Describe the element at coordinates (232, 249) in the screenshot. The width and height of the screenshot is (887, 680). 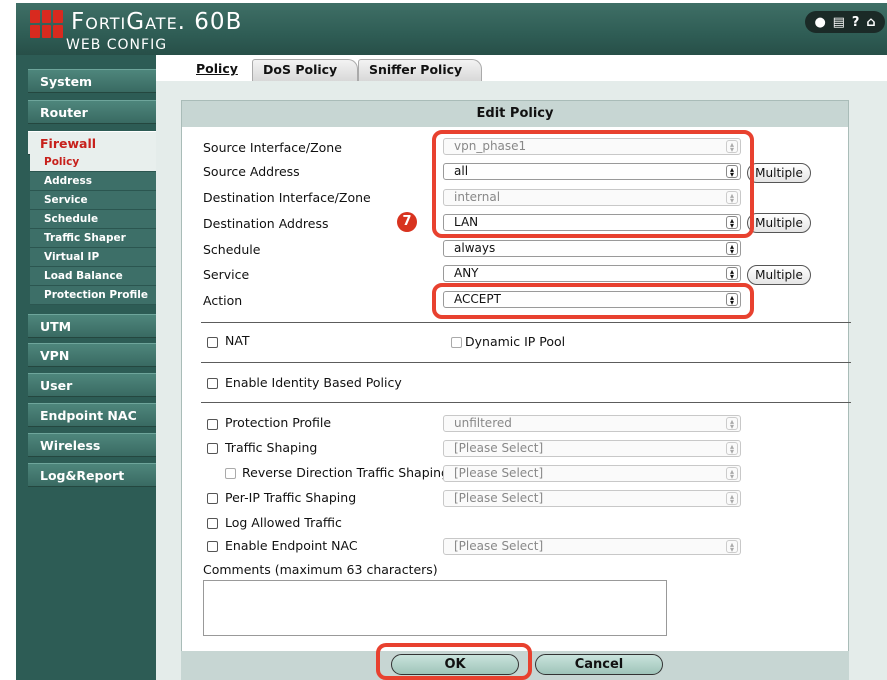
I see `field-label-schedule: Schedule` at that location.